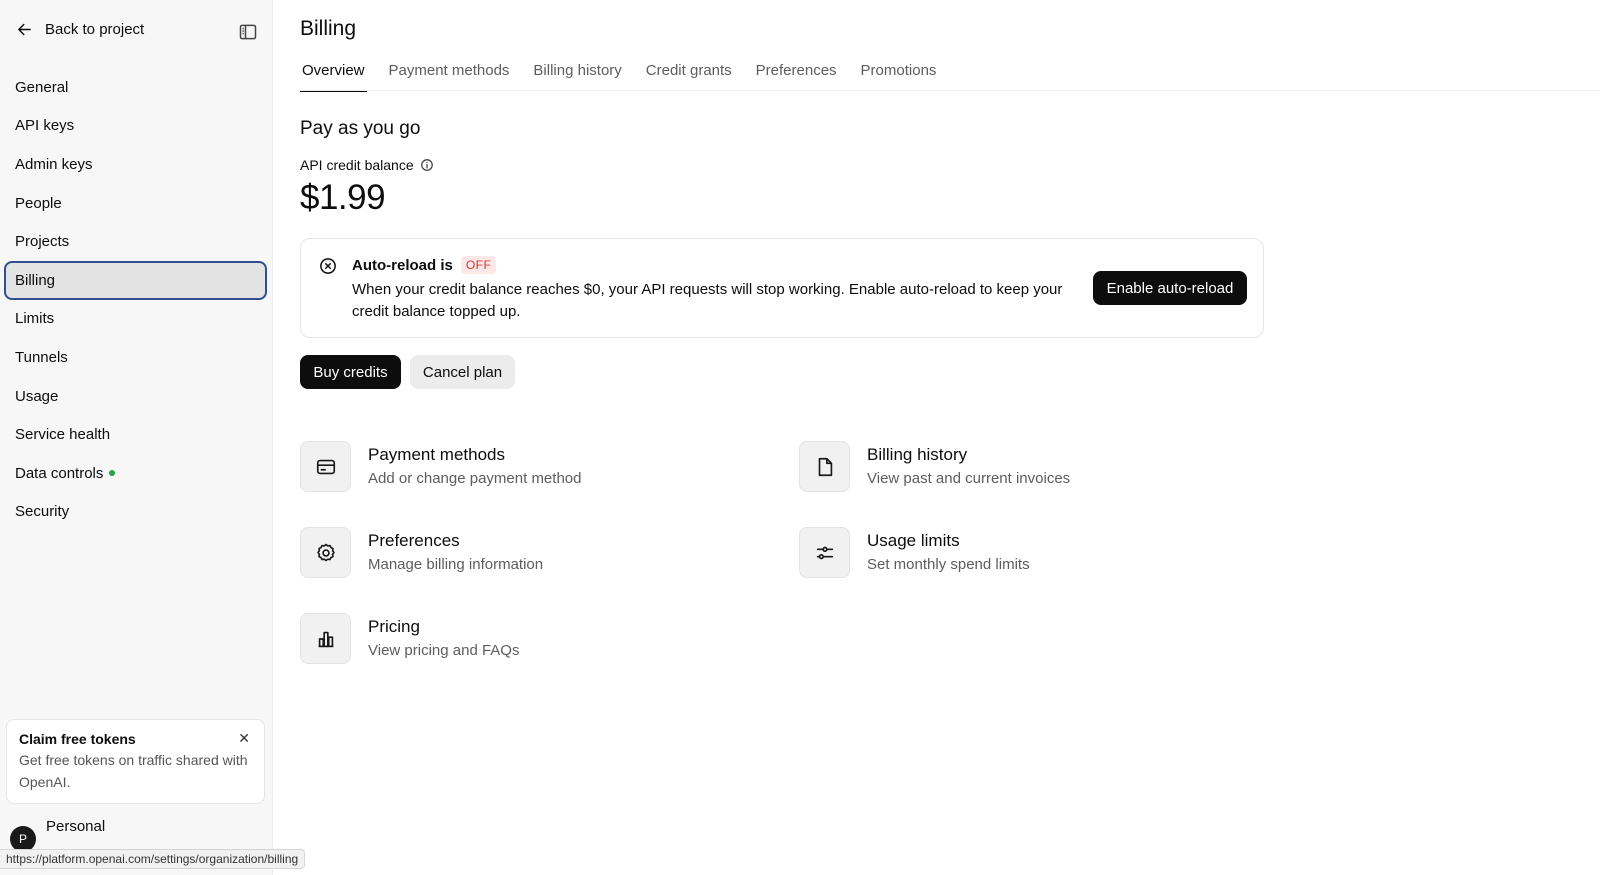  Describe the element at coordinates (899, 77) in the screenshot. I see `tab-promotions: Promotions` at that location.